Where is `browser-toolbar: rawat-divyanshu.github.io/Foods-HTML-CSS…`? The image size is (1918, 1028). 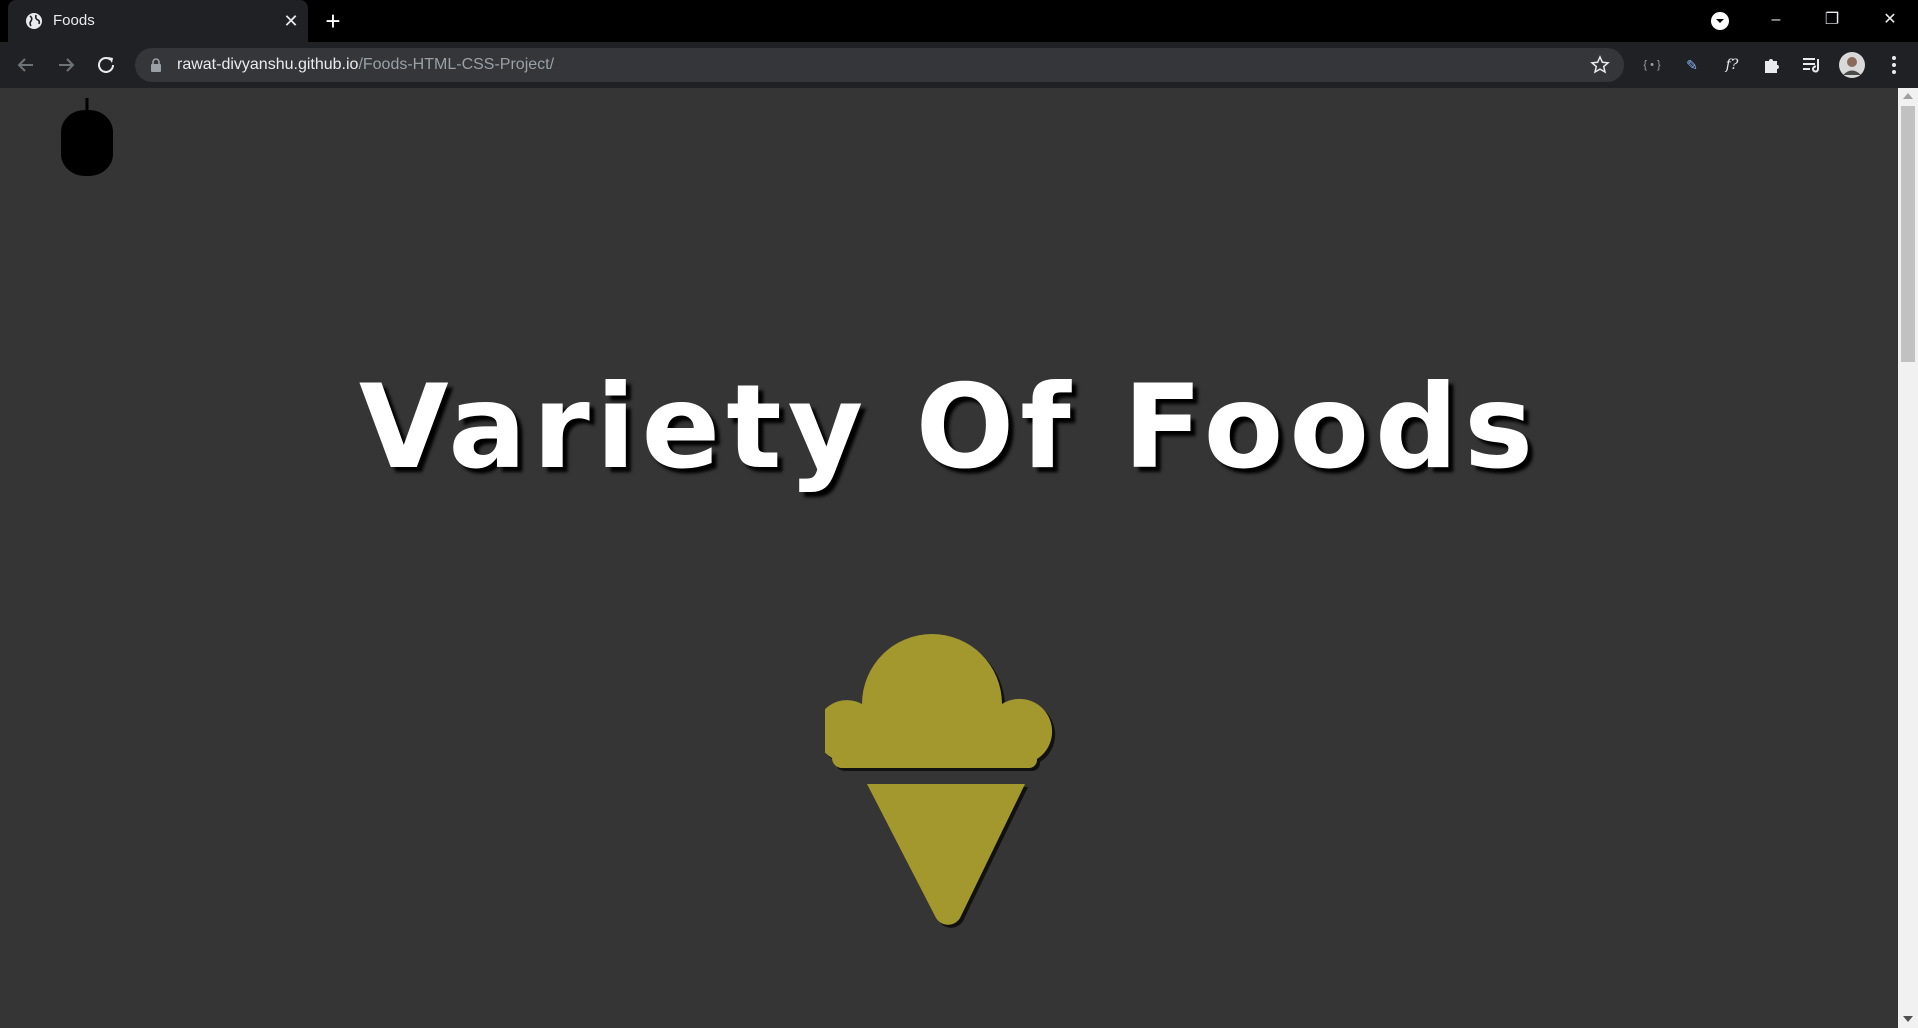 browser-toolbar: rawat-divyanshu.github.io/Foods-HTML-CSS… is located at coordinates (959, 65).